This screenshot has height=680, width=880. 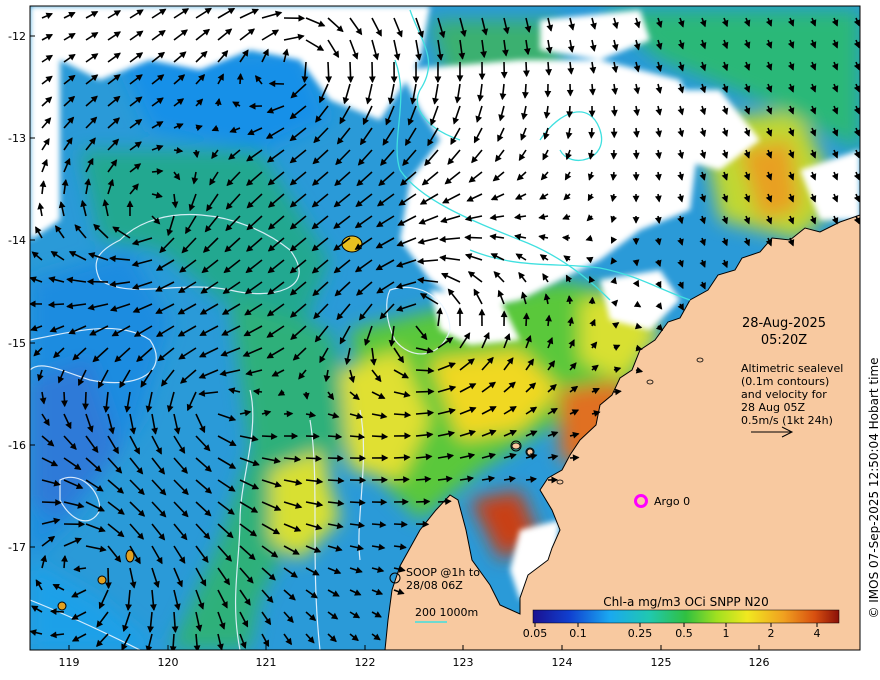 What do you see at coordinates (686, 616) in the screenshot?
I see `colorbar-gradient` at bounding box center [686, 616].